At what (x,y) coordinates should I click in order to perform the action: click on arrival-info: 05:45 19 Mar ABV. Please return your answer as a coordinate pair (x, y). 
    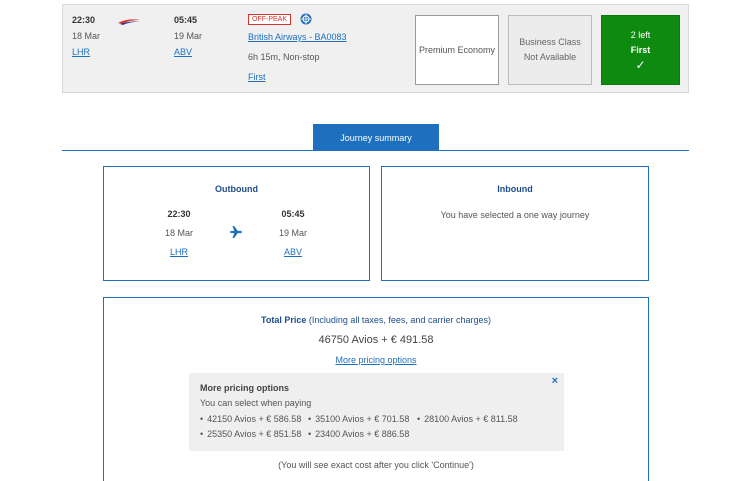
    Looking at the image, I should click on (188, 36).